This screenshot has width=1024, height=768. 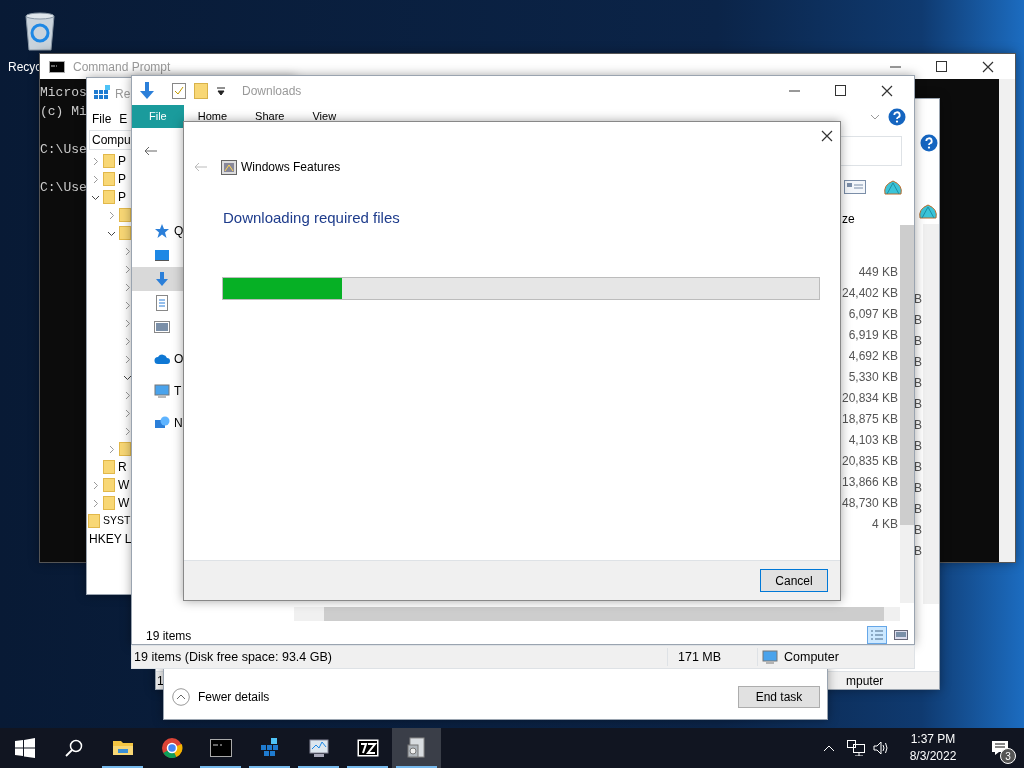 I want to click on size-cell-text: 6,097 KB, so click(x=872, y=314).